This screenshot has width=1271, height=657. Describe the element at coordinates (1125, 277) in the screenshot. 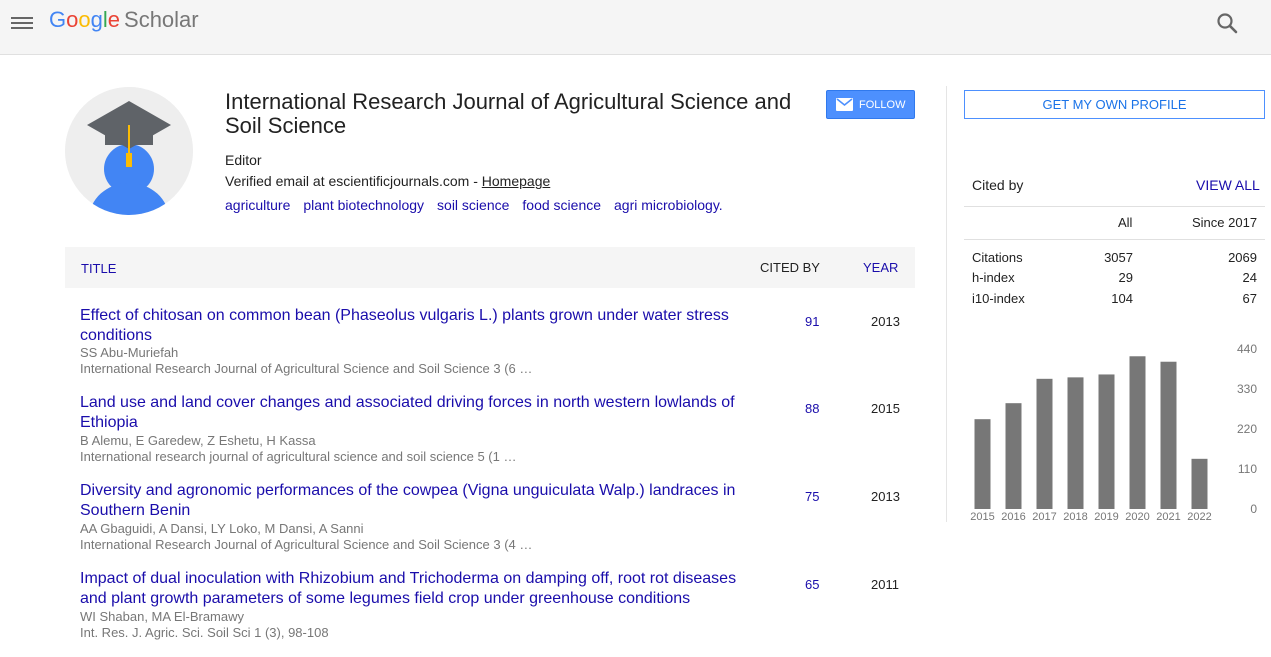

I see `stat-all-value: 29` at that location.